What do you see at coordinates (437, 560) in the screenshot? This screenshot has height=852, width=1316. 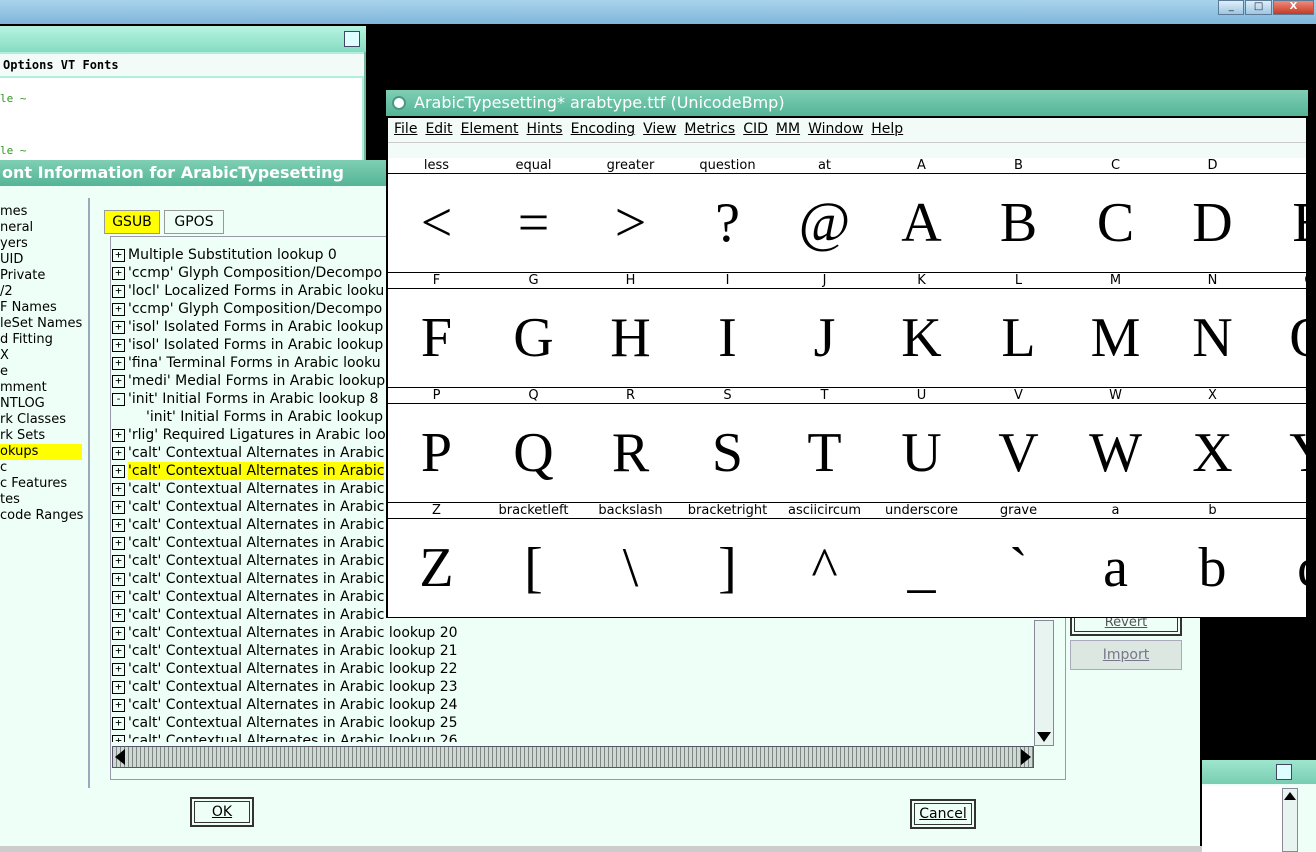 I see `glyph-cell: ZZ` at bounding box center [437, 560].